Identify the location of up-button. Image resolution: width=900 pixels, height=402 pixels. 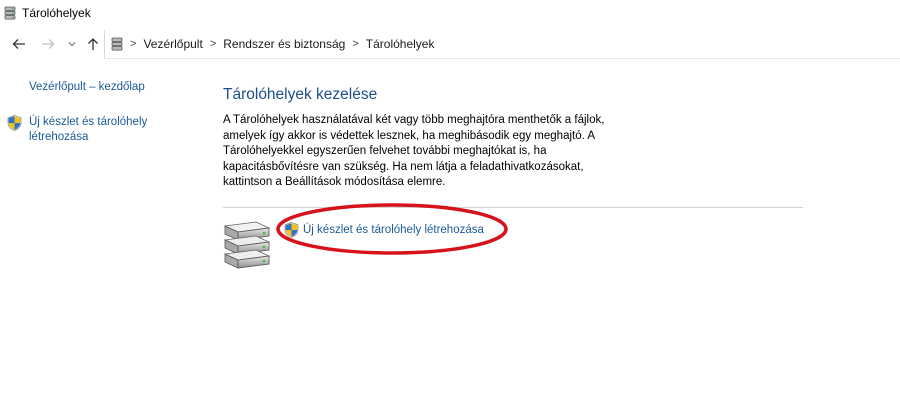
(93, 44).